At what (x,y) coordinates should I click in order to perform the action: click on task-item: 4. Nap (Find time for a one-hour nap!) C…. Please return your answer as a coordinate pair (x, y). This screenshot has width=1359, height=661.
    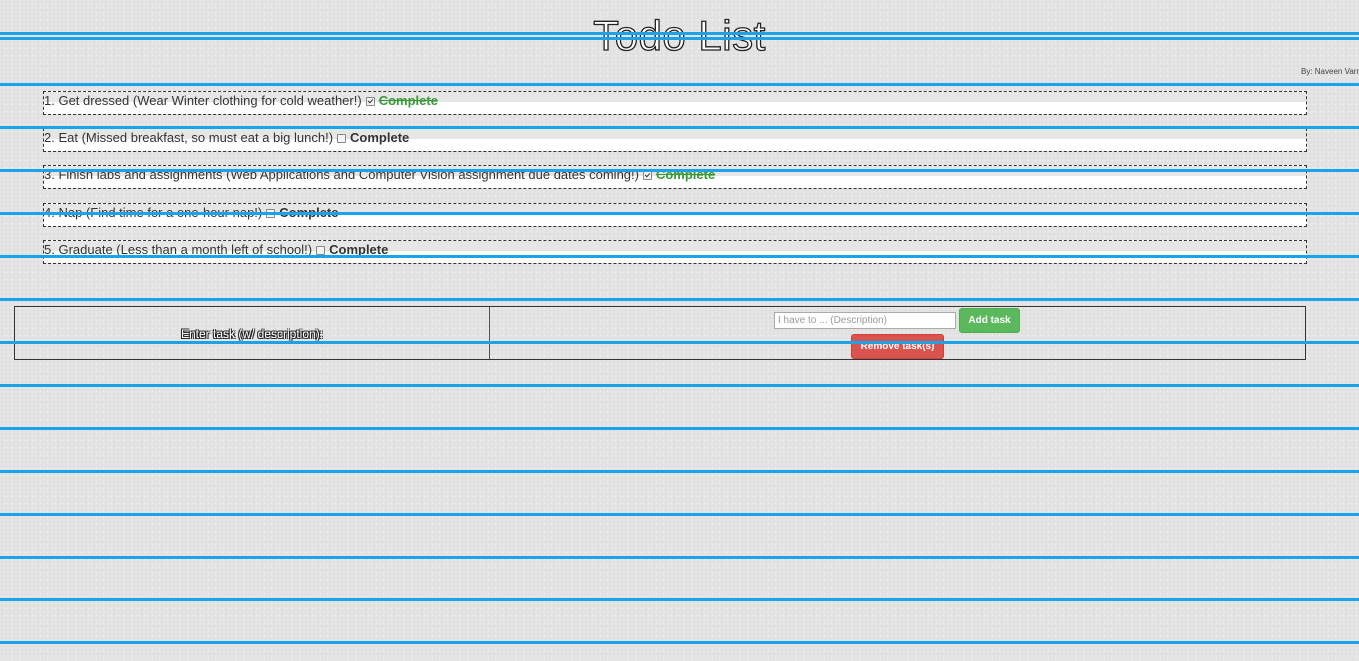
    Looking at the image, I should click on (675, 215).